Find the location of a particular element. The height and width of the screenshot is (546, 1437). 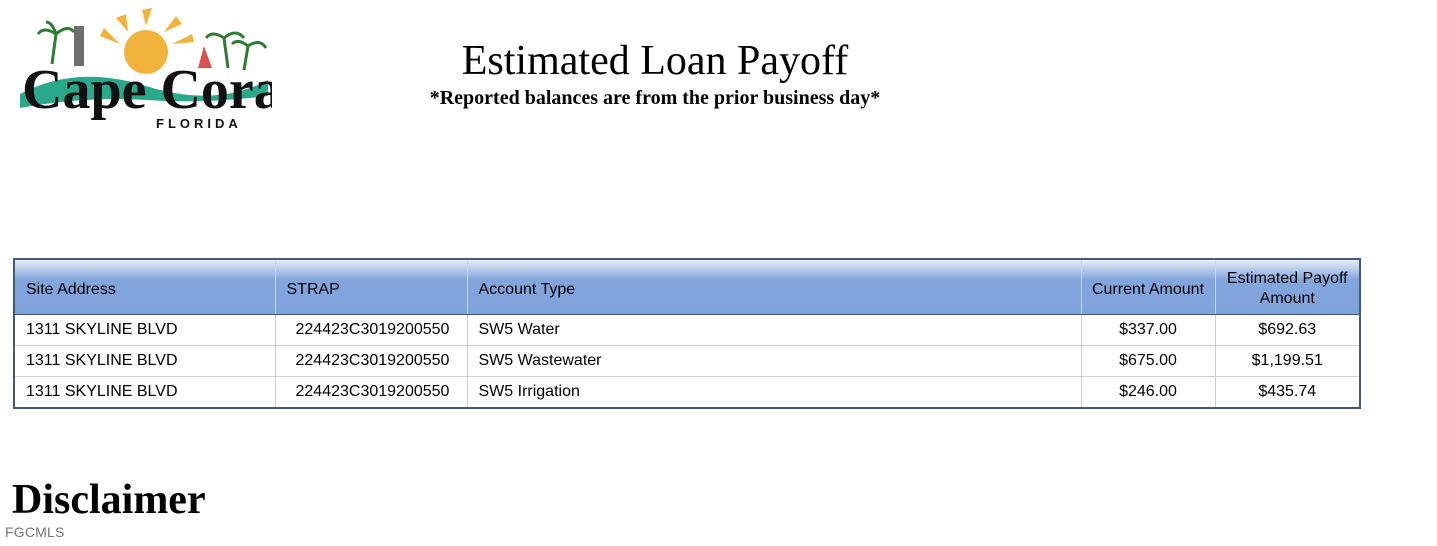

cell-account-type: SW5 Wastewater is located at coordinates (774, 361).